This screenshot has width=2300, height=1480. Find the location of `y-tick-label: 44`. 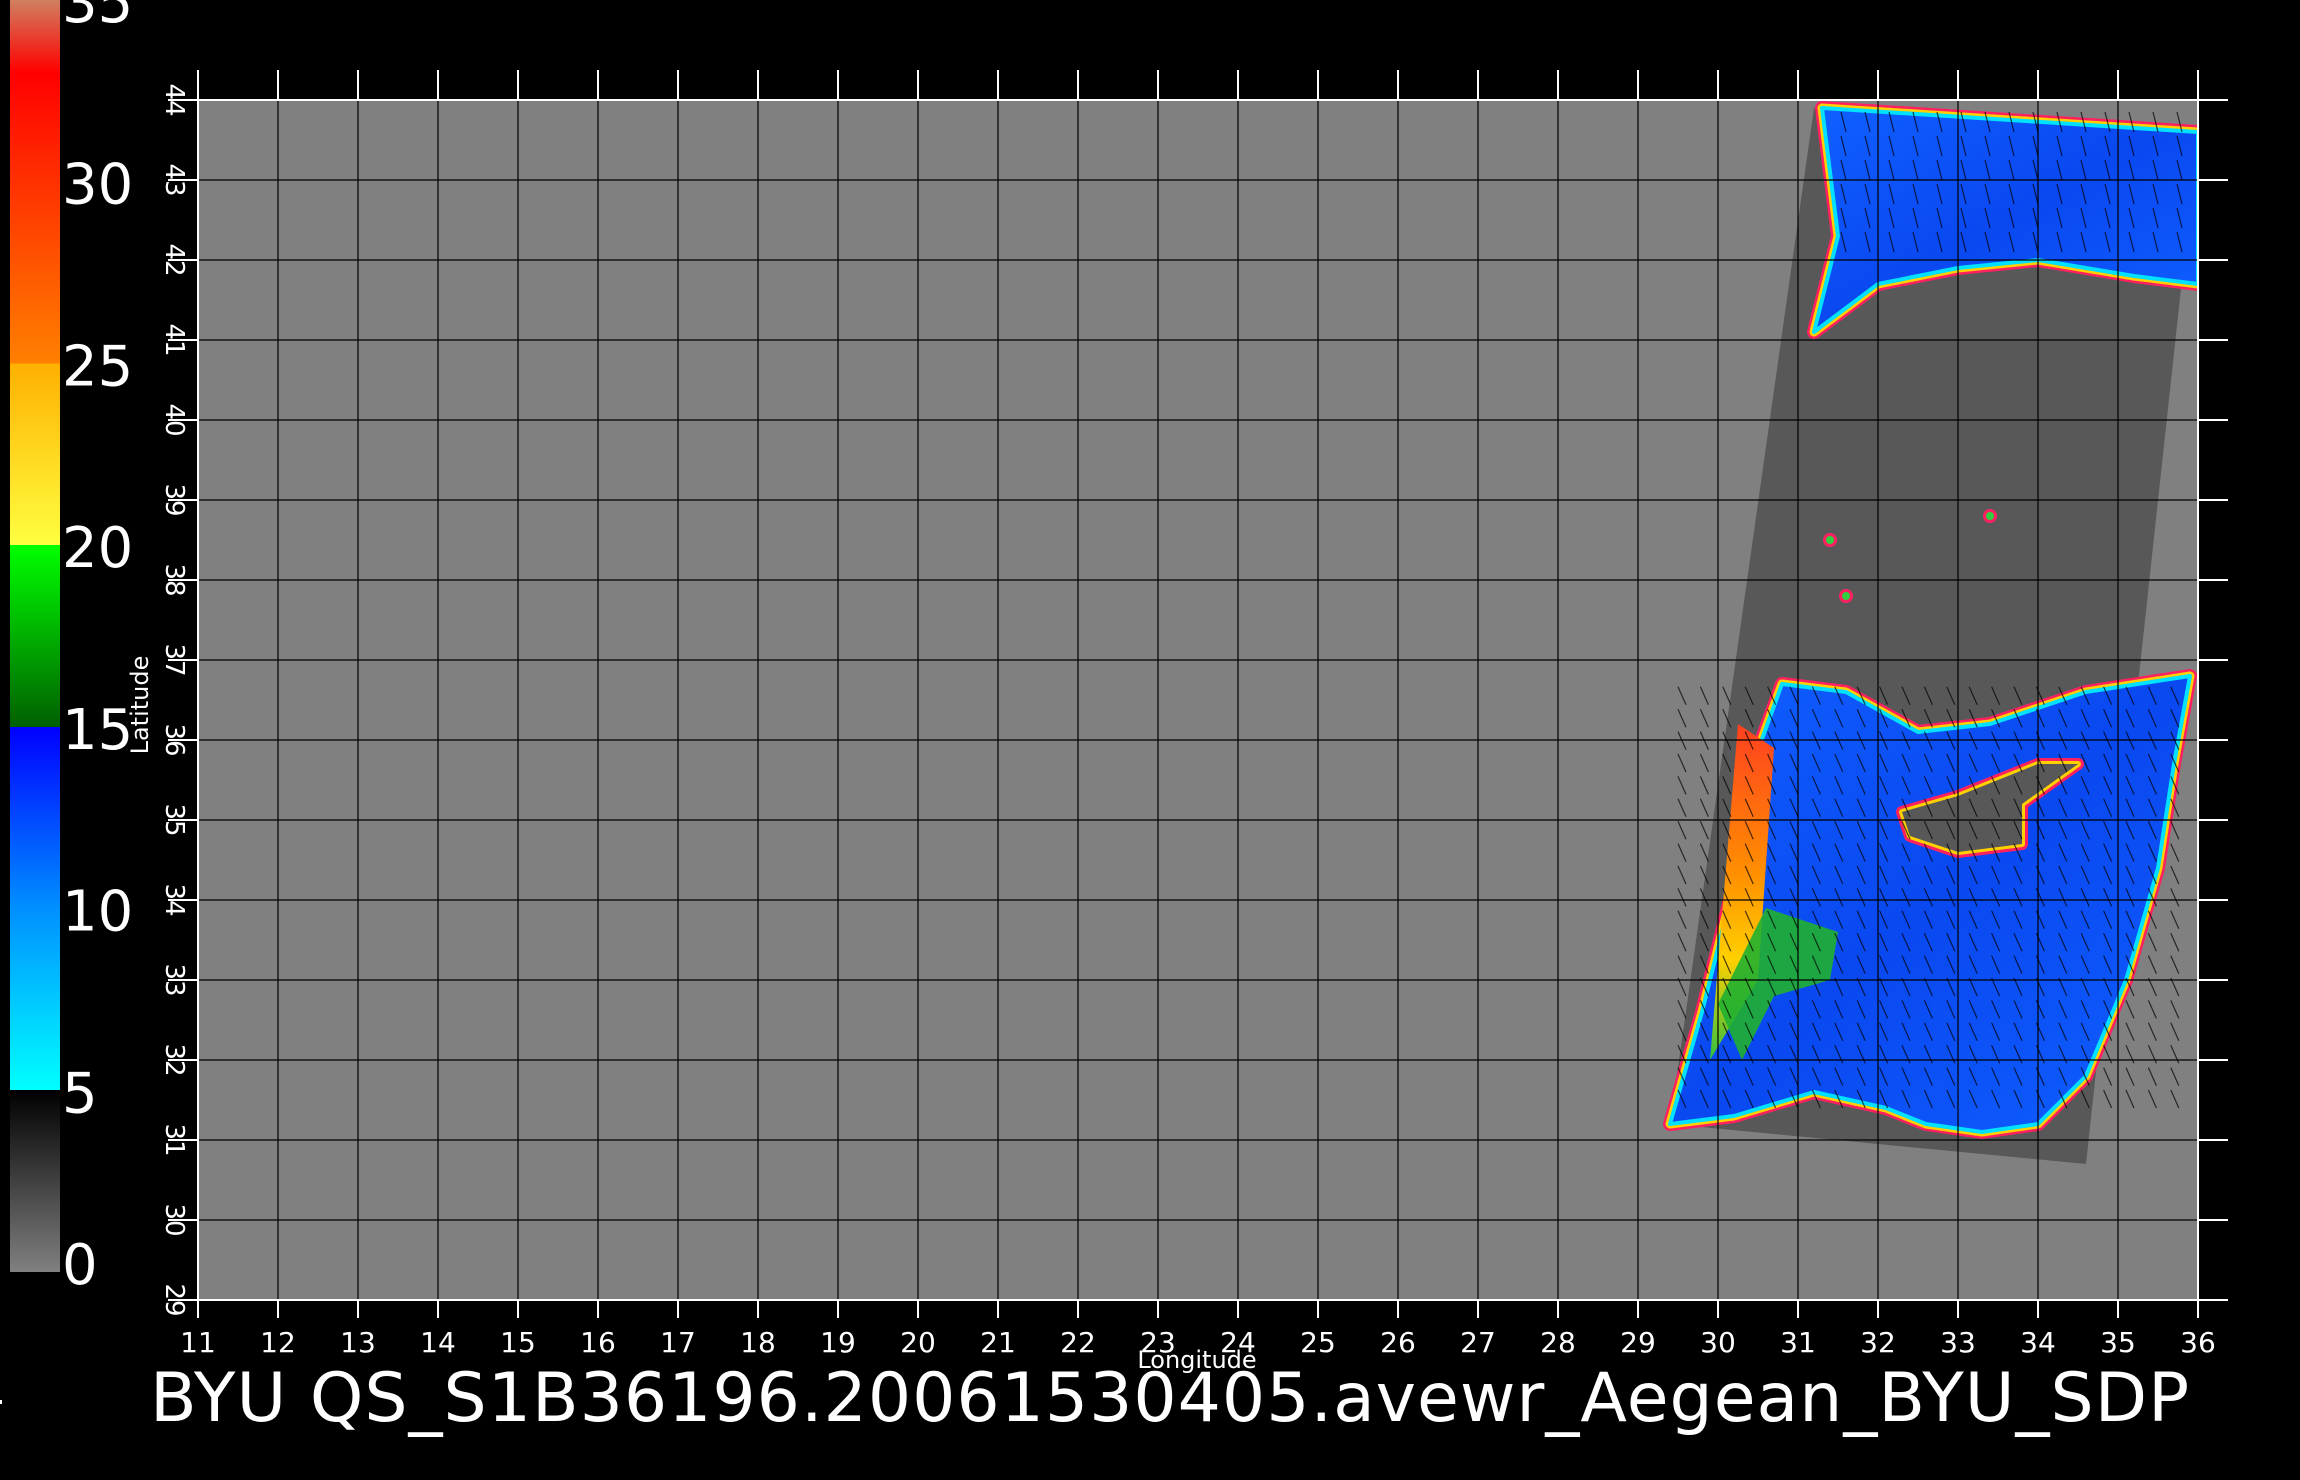

y-tick-label: 44 is located at coordinates (174, 99).